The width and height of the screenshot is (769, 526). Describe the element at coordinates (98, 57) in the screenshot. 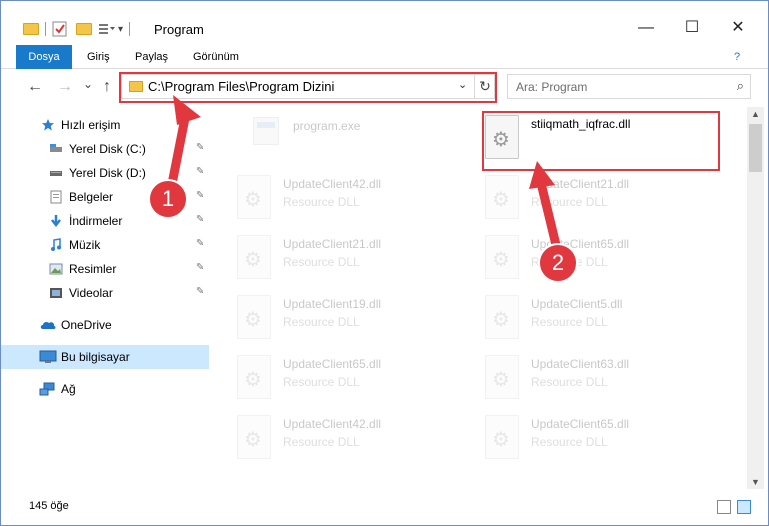

I see `tab-giris: Giriş` at that location.